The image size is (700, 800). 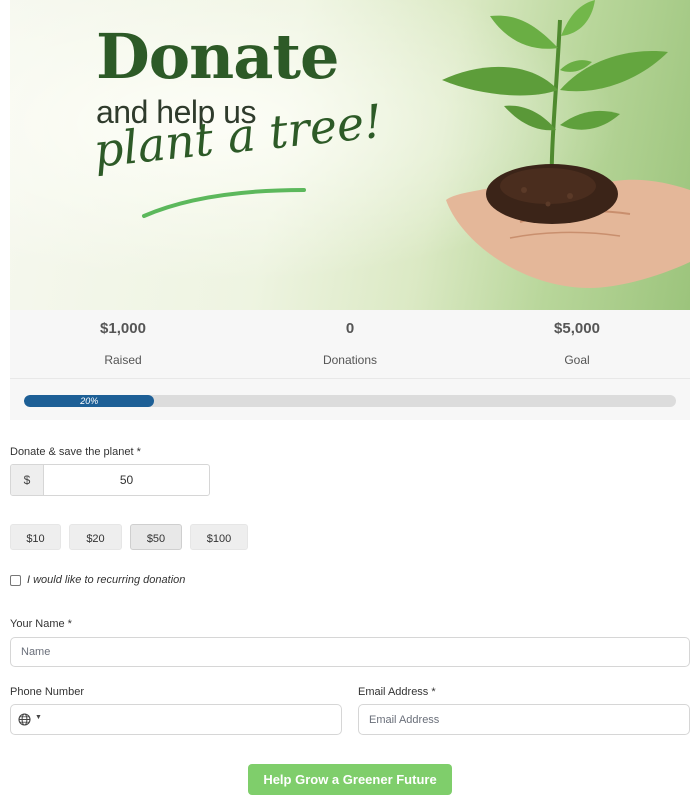 What do you see at coordinates (350, 378) in the screenshot?
I see `divider` at bounding box center [350, 378].